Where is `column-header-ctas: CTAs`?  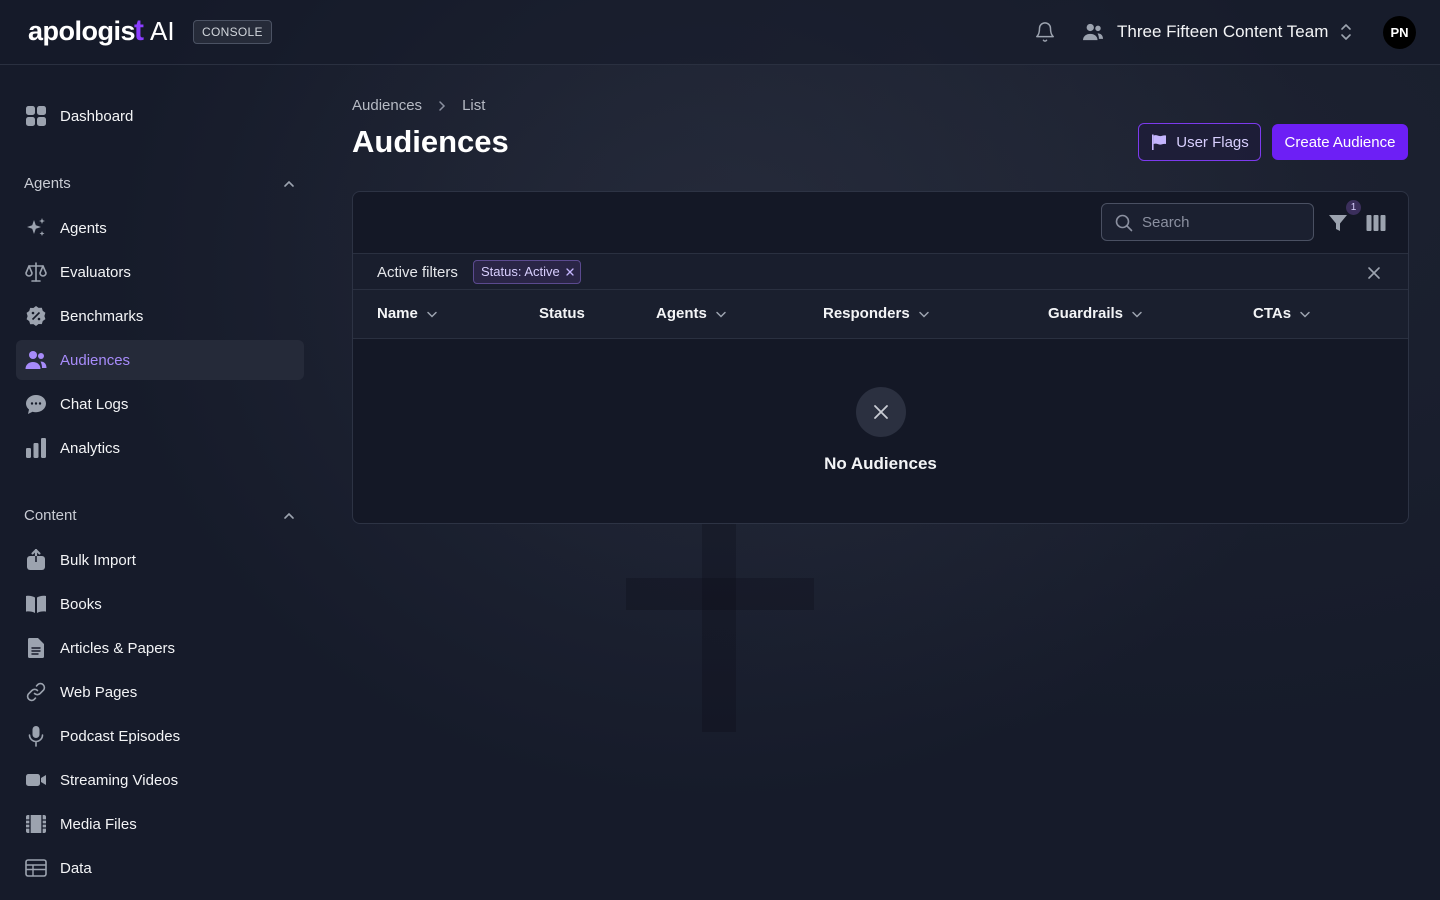 column-header-ctas: CTAs is located at coordinates (1282, 313).